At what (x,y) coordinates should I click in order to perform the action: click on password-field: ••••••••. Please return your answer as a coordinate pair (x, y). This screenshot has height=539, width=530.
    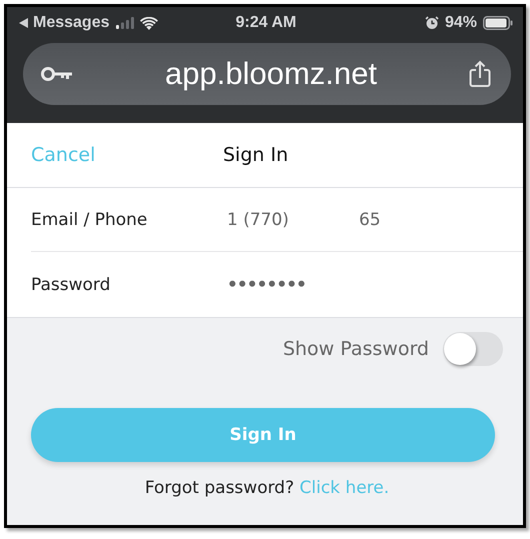
    Looking at the image, I should click on (266, 284).